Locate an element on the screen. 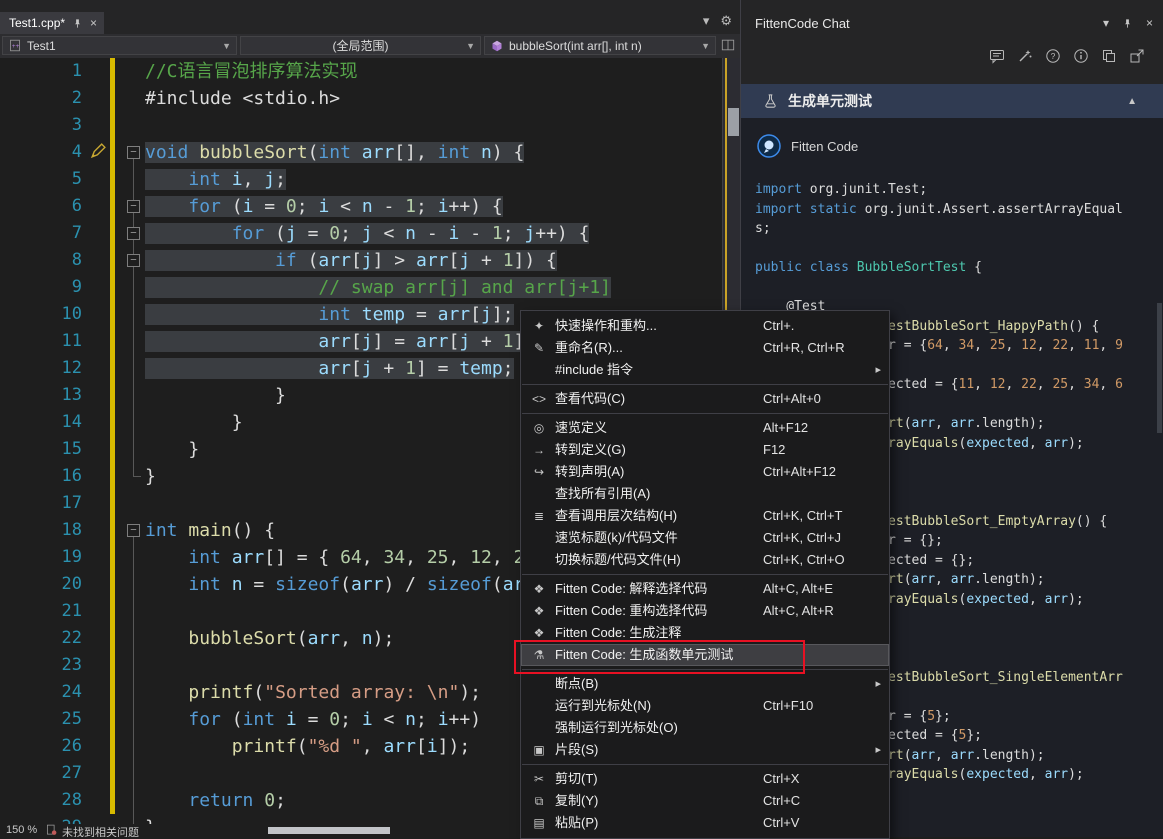 The width and height of the screenshot is (1163, 839). panel-window-controls: ▾ × is located at coordinates (1128, 23).